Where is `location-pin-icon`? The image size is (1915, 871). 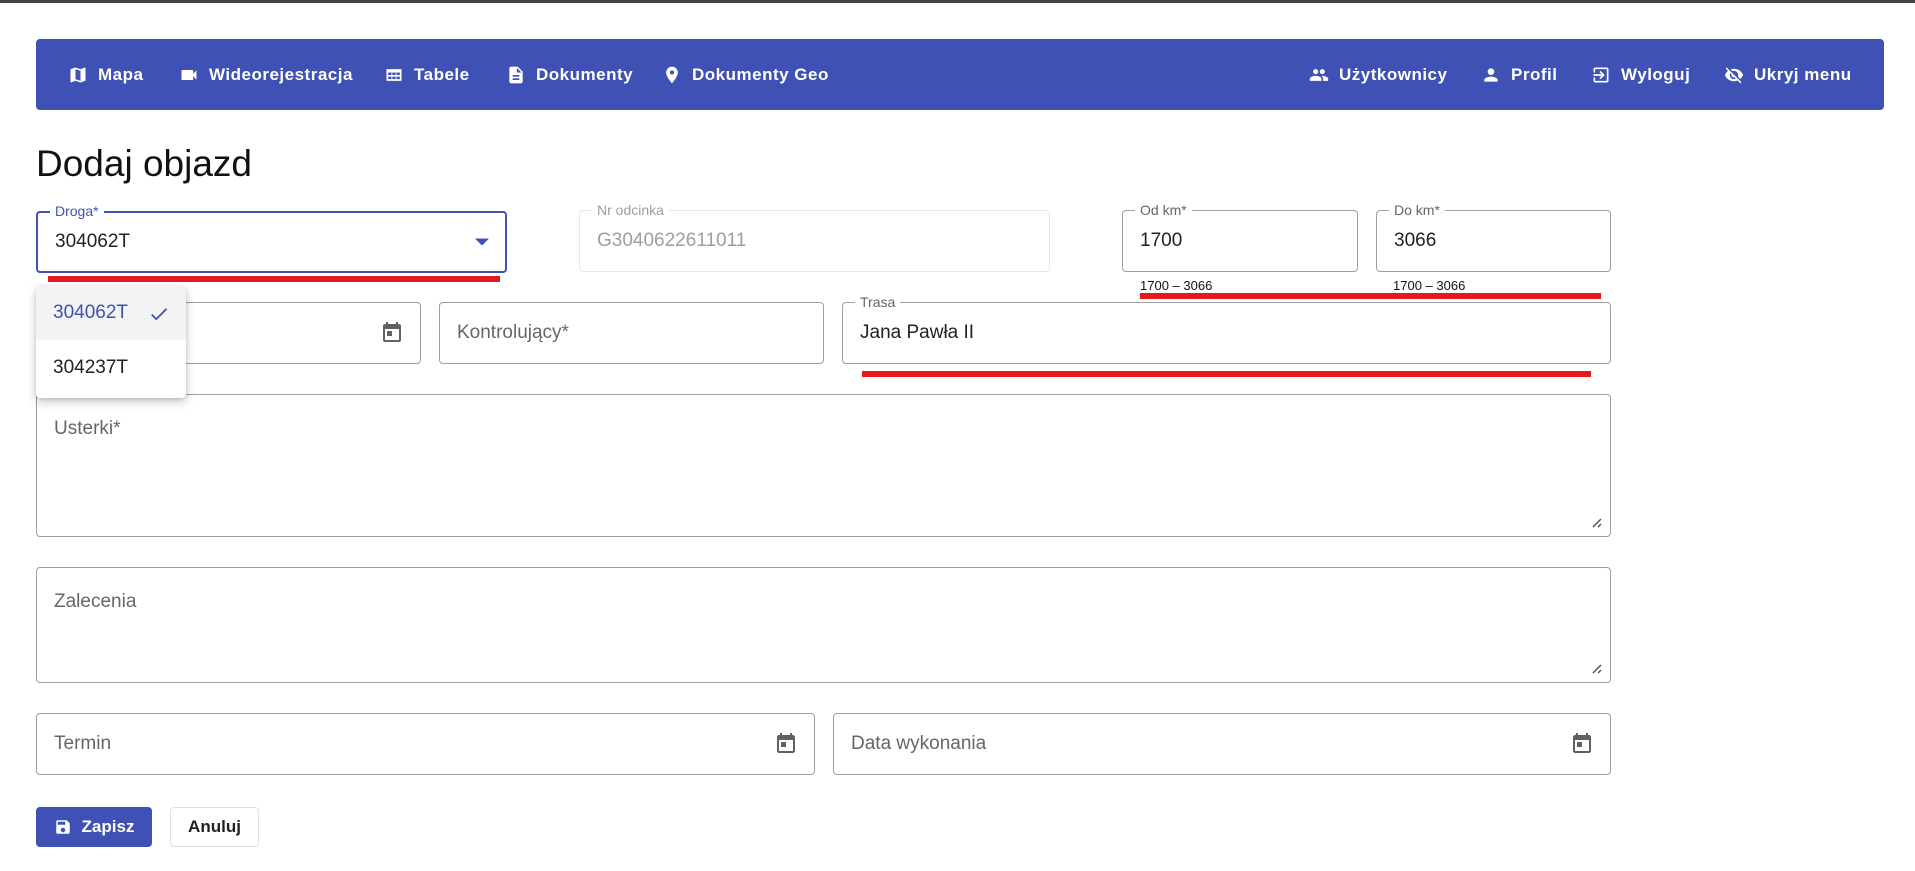 location-pin-icon is located at coordinates (672, 74).